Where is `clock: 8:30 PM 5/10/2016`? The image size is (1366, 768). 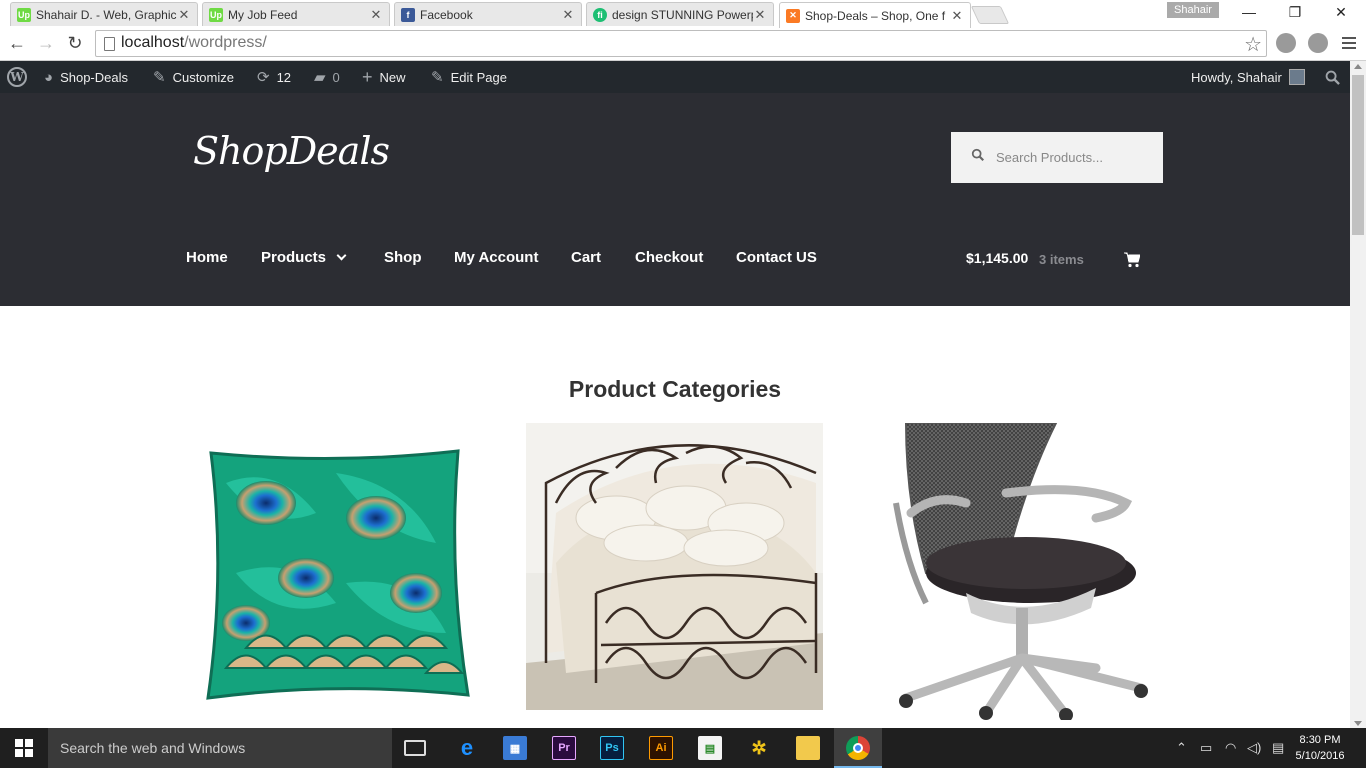
clock: 8:30 PM 5/10/2016 is located at coordinates (1320, 748).